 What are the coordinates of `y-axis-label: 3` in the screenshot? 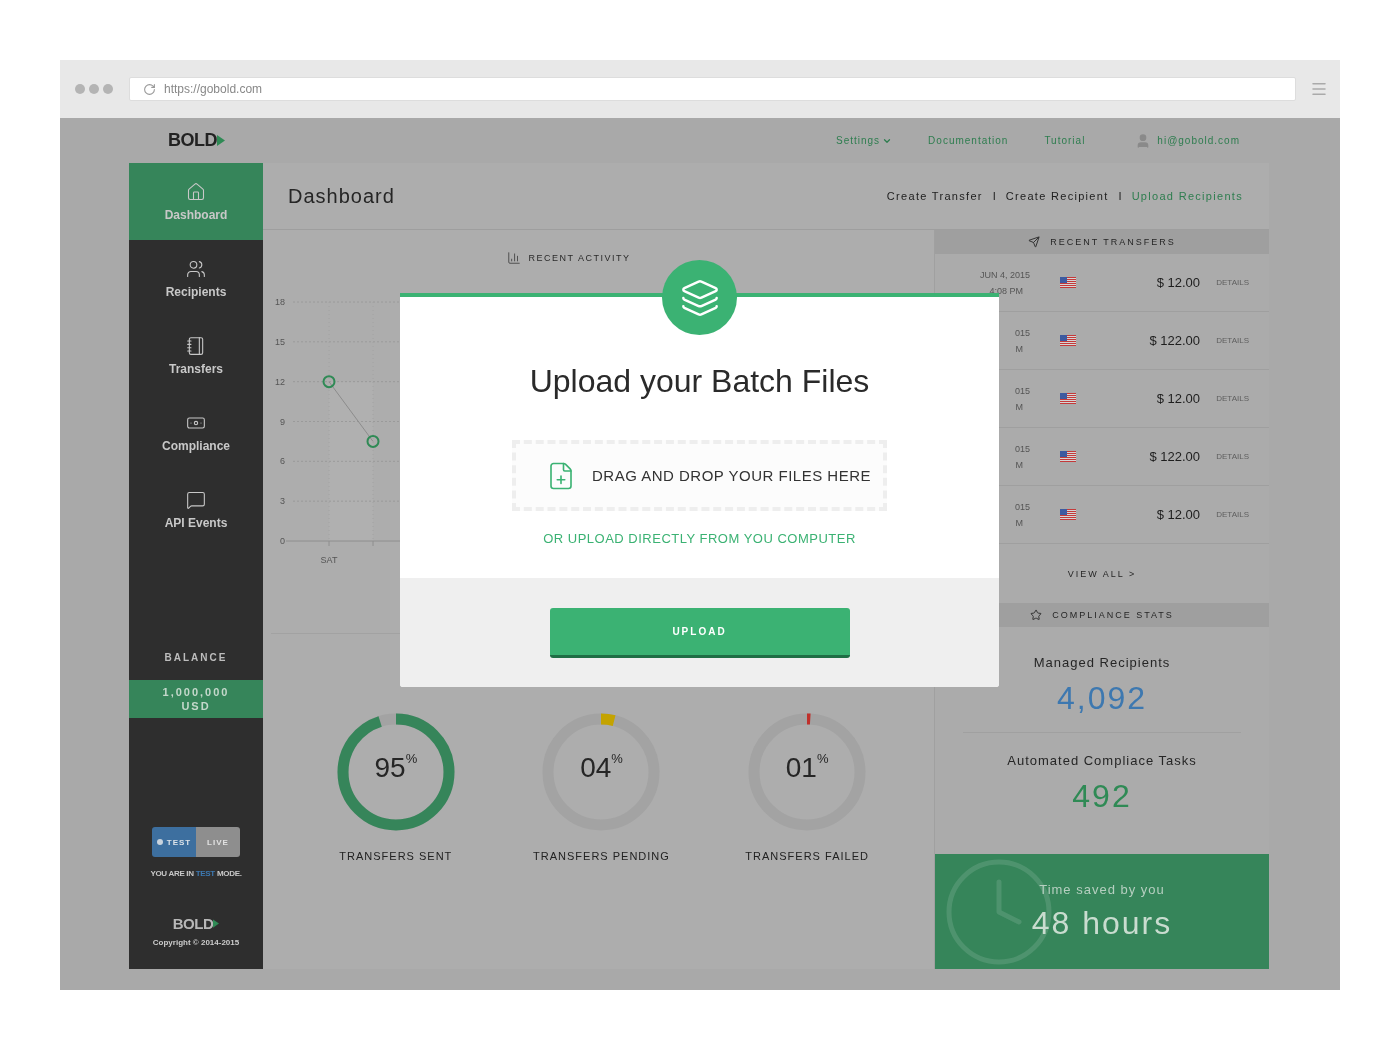 It's located at (282, 501).